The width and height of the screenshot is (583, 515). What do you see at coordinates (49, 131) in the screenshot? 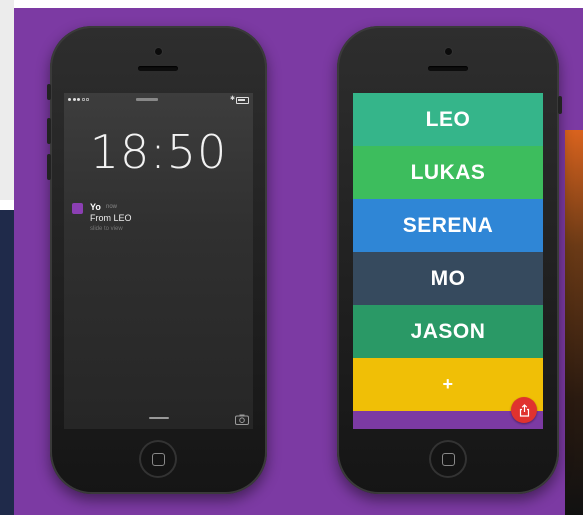
I see `volume-up-button` at bounding box center [49, 131].